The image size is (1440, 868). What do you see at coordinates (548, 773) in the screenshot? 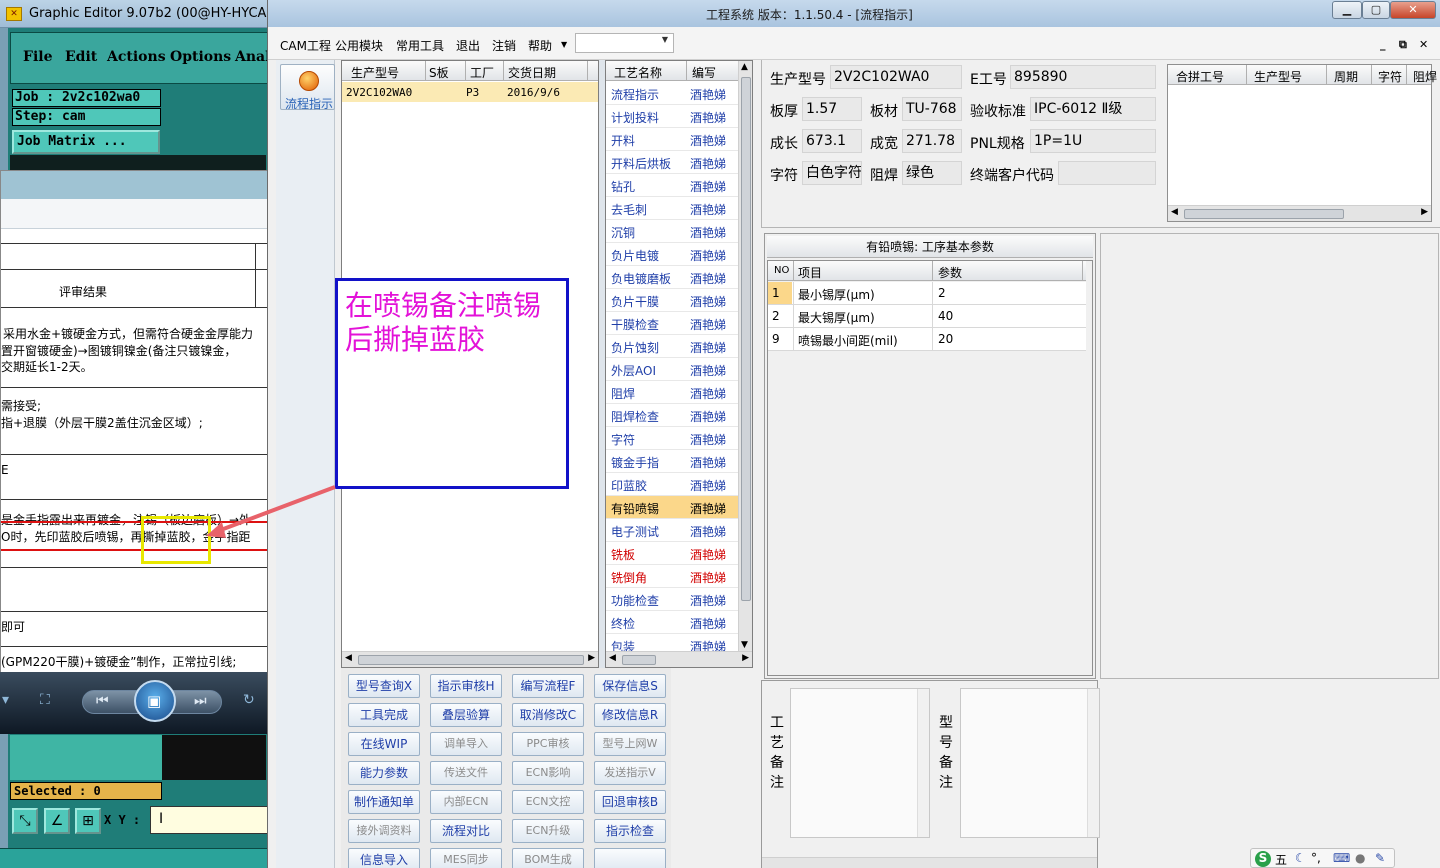
I see `action-button: ECN影响` at bounding box center [548, 773].